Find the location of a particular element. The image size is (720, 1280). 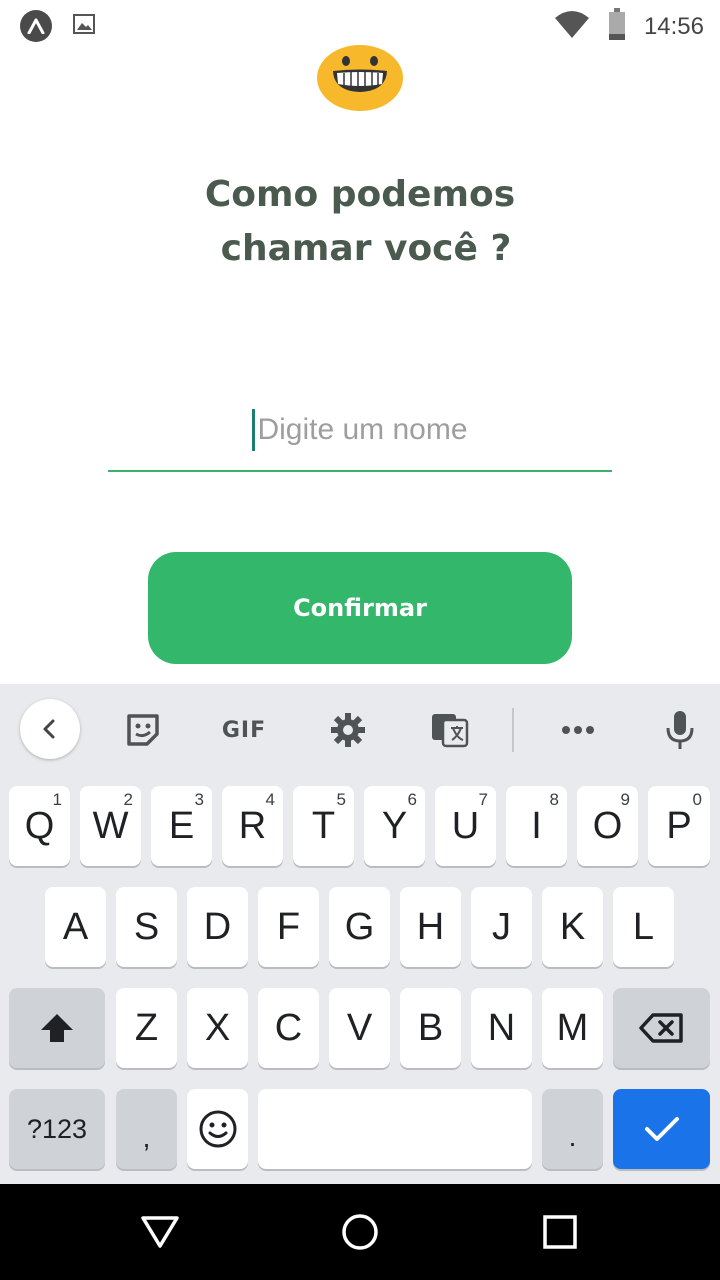

backspace-key is located at coordinates (661, 1028).